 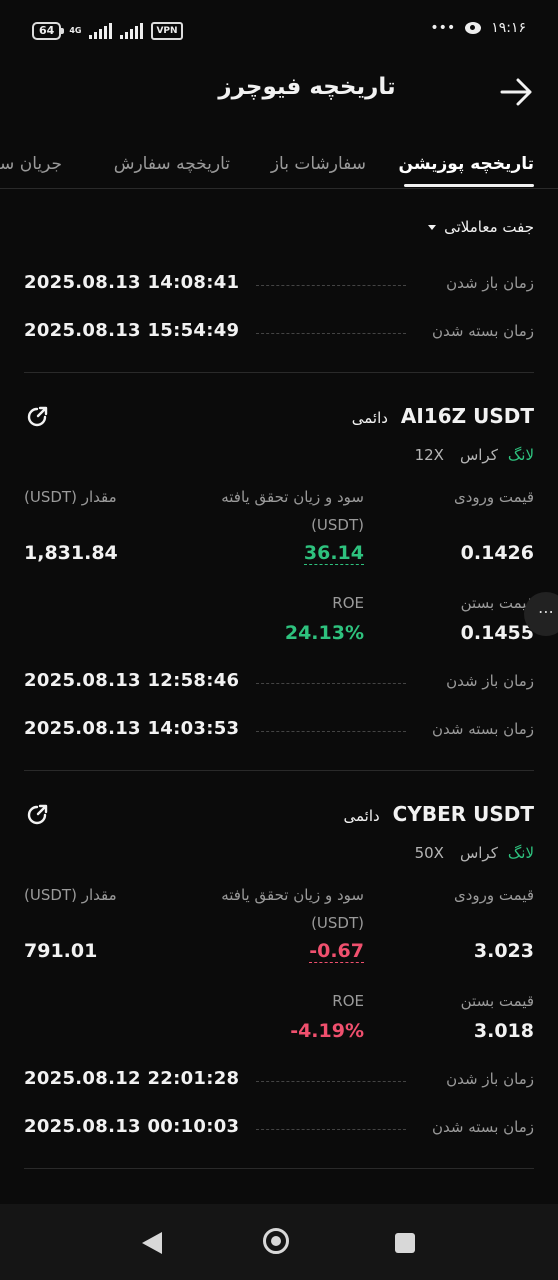 I want to click on system-nav-bar, so click(x=279, y=1242).